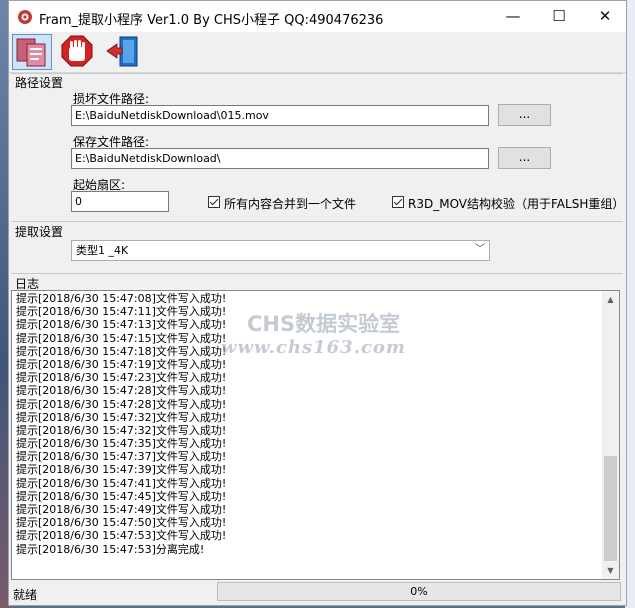 The image size is (635, 608). Describe the element at coordinates (39, 232) in the screenshot. I see `extract-settings-label: 提取设置` at that location.